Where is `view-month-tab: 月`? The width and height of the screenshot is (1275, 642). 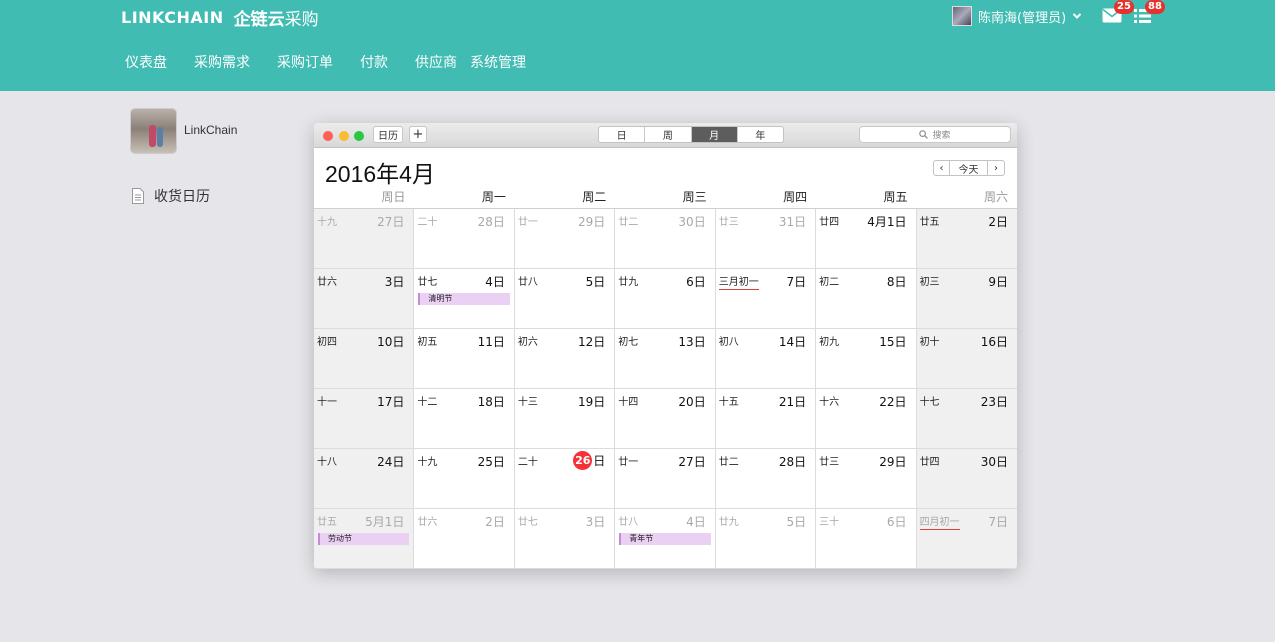 view-month-tab: 月 is located at coordinates (714, 134).